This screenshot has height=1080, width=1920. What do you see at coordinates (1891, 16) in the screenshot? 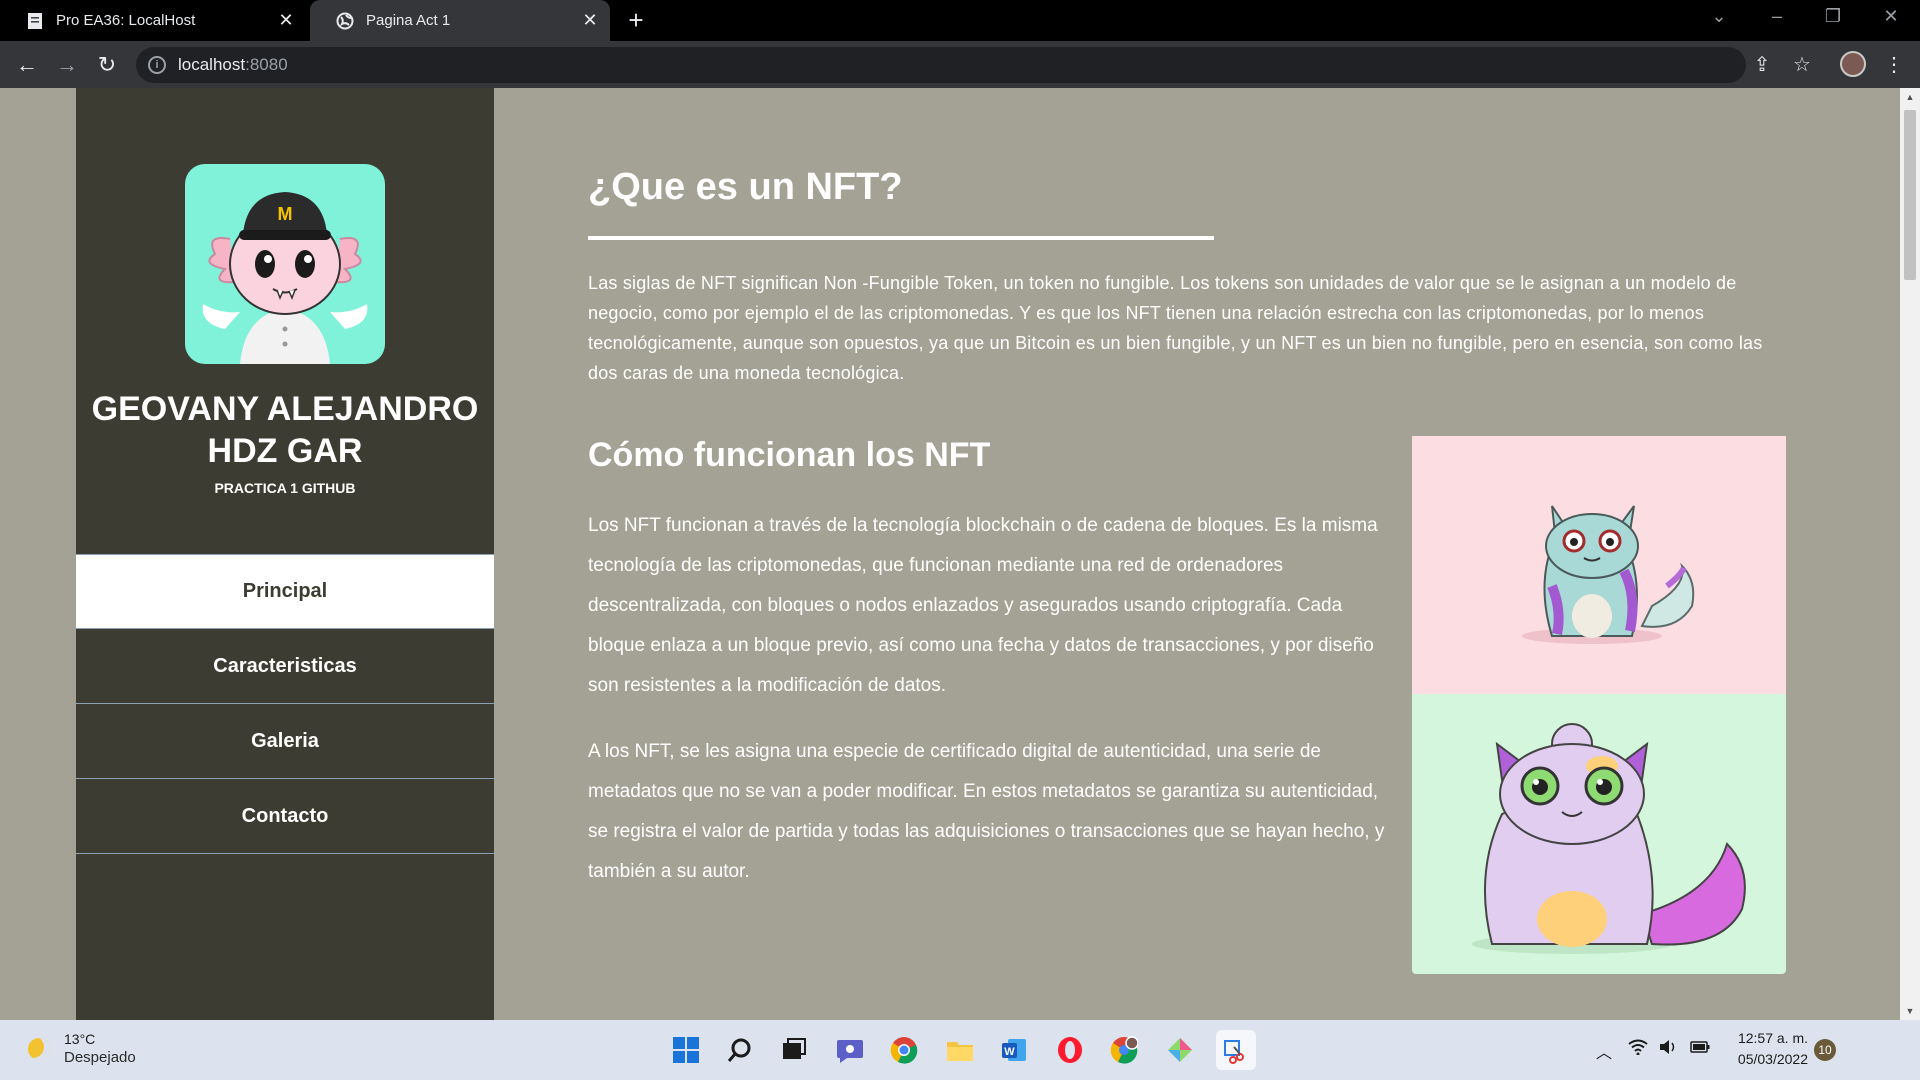
I see `close-window-button: ✕` at bounding box center [1891, 16].